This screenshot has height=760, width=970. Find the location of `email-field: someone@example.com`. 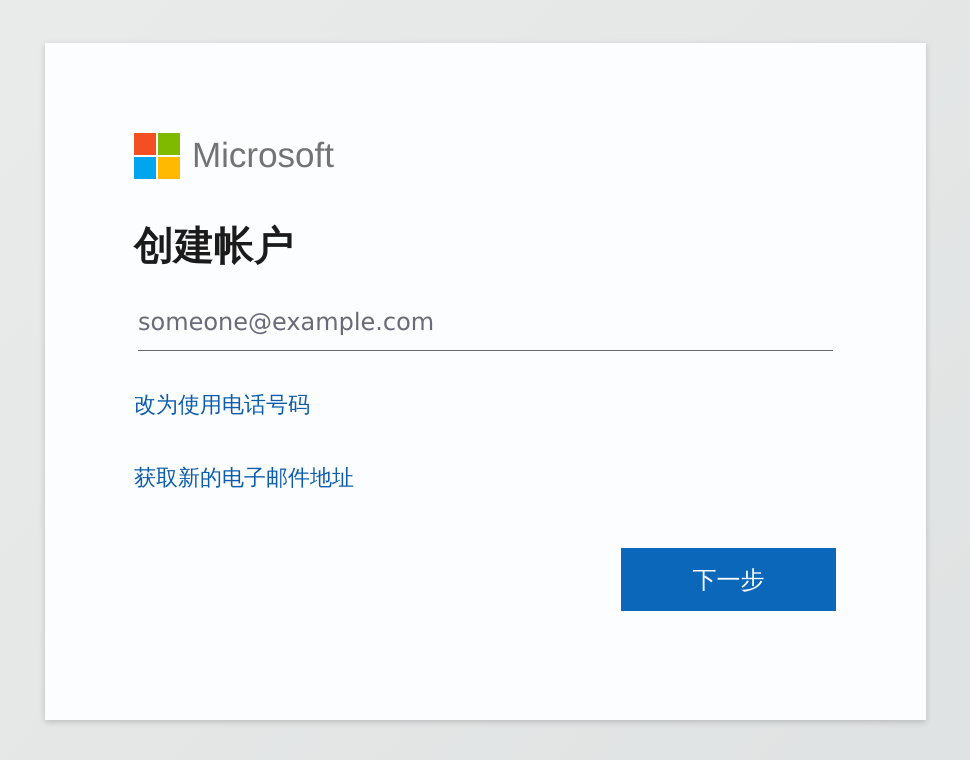

email-field: someone@example.com is located at coordinates (485, 326).